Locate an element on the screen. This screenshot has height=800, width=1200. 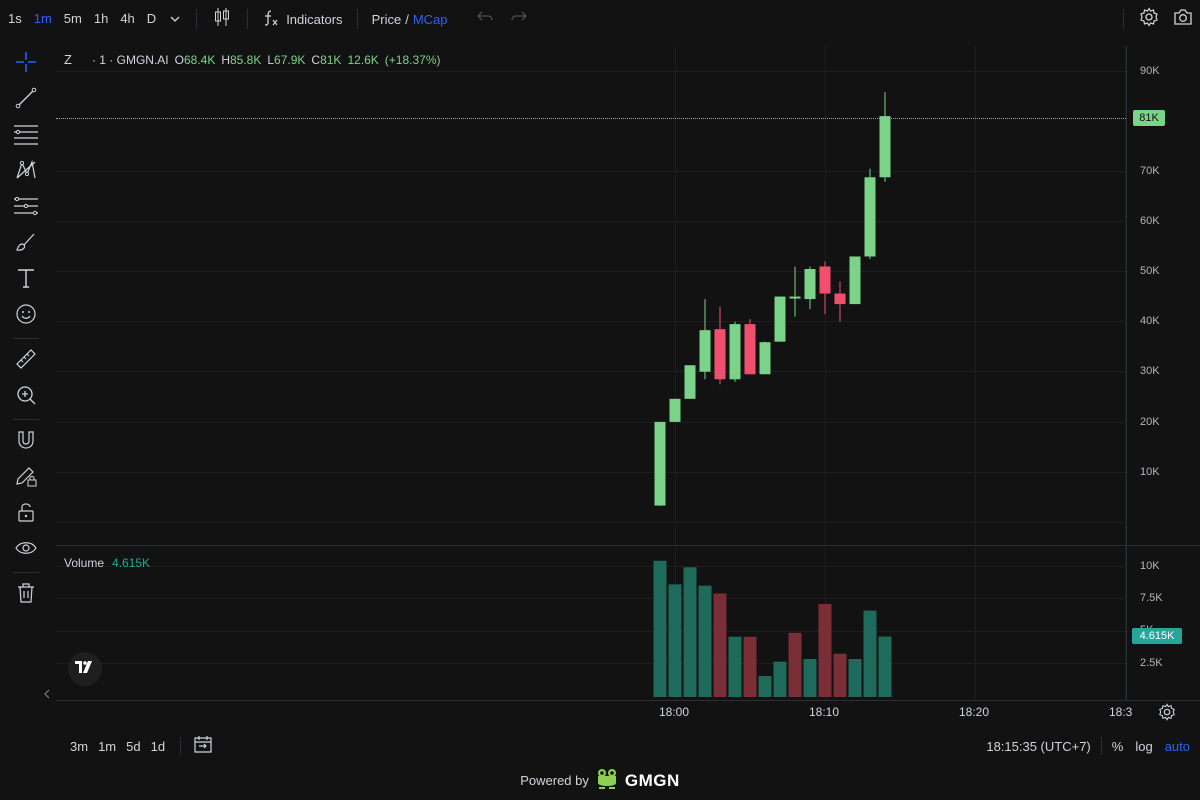
goto-date-button is located at coordinates (203, 746).